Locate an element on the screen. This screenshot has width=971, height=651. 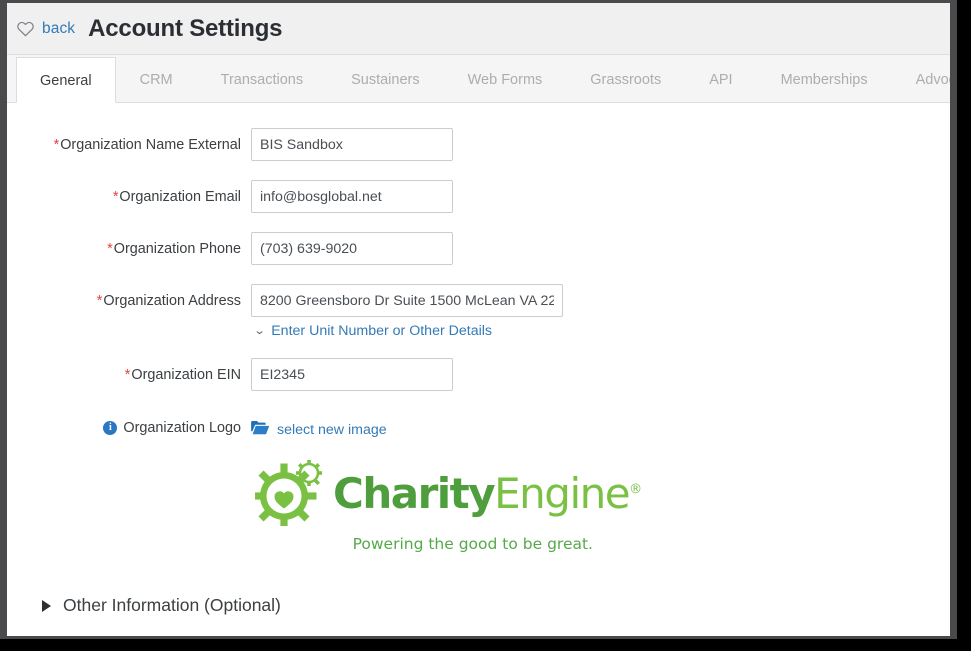
tab-crm: CRM is located at coordinates (156, 79).